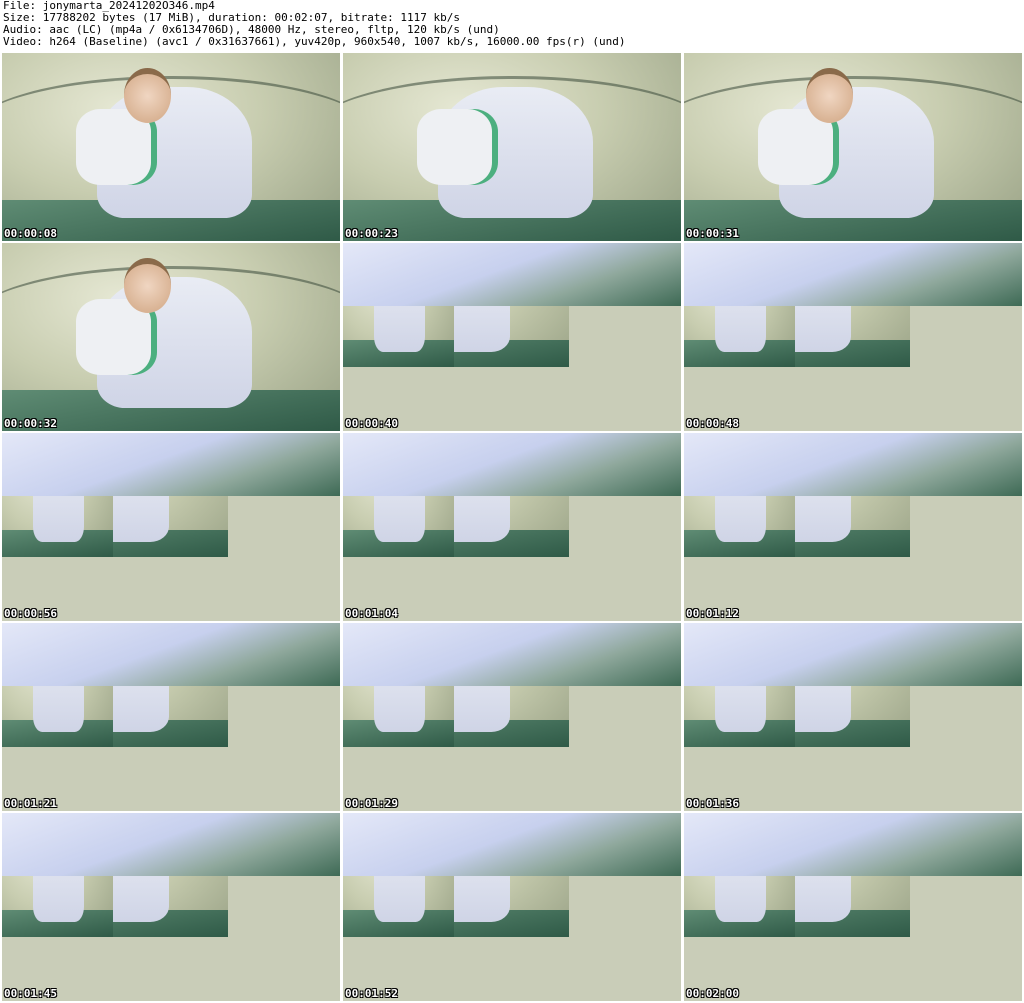 This screenshot has width=1024, height=1003. Describe the element at coordinates (712, 993) in the screenshot. I see `timestamp-label: 00:02:00` at that location.